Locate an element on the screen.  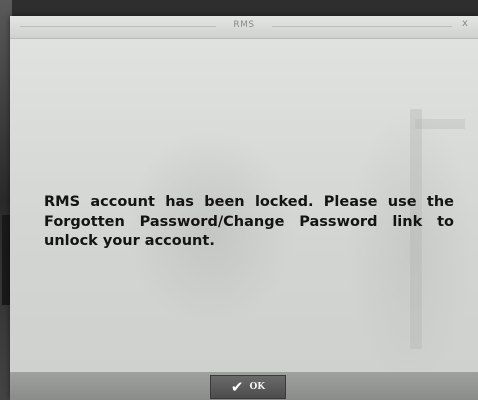
background-sidebar-stripe is located at coordinates (6, 260).